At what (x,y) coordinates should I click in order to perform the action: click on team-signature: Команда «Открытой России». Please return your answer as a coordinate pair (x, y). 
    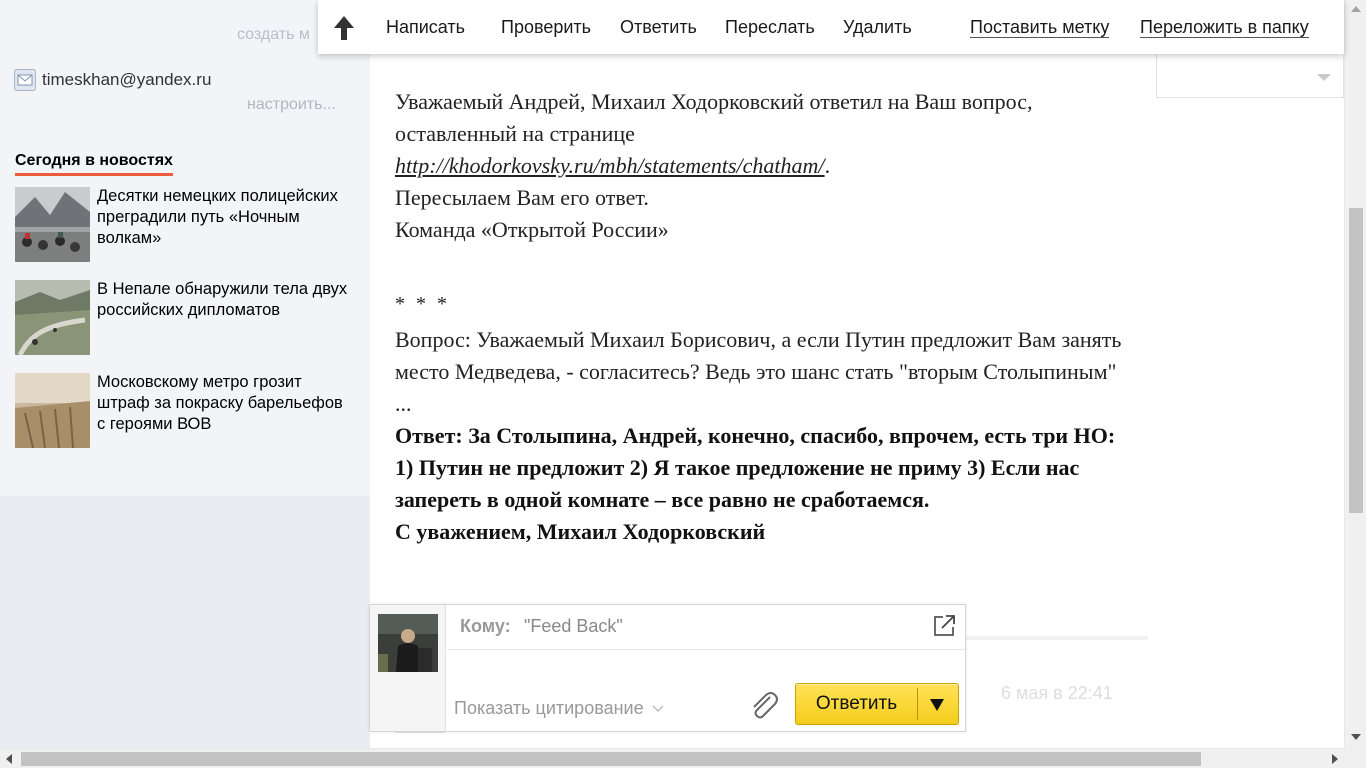
    Looking at the image, I should click on (532, 229).